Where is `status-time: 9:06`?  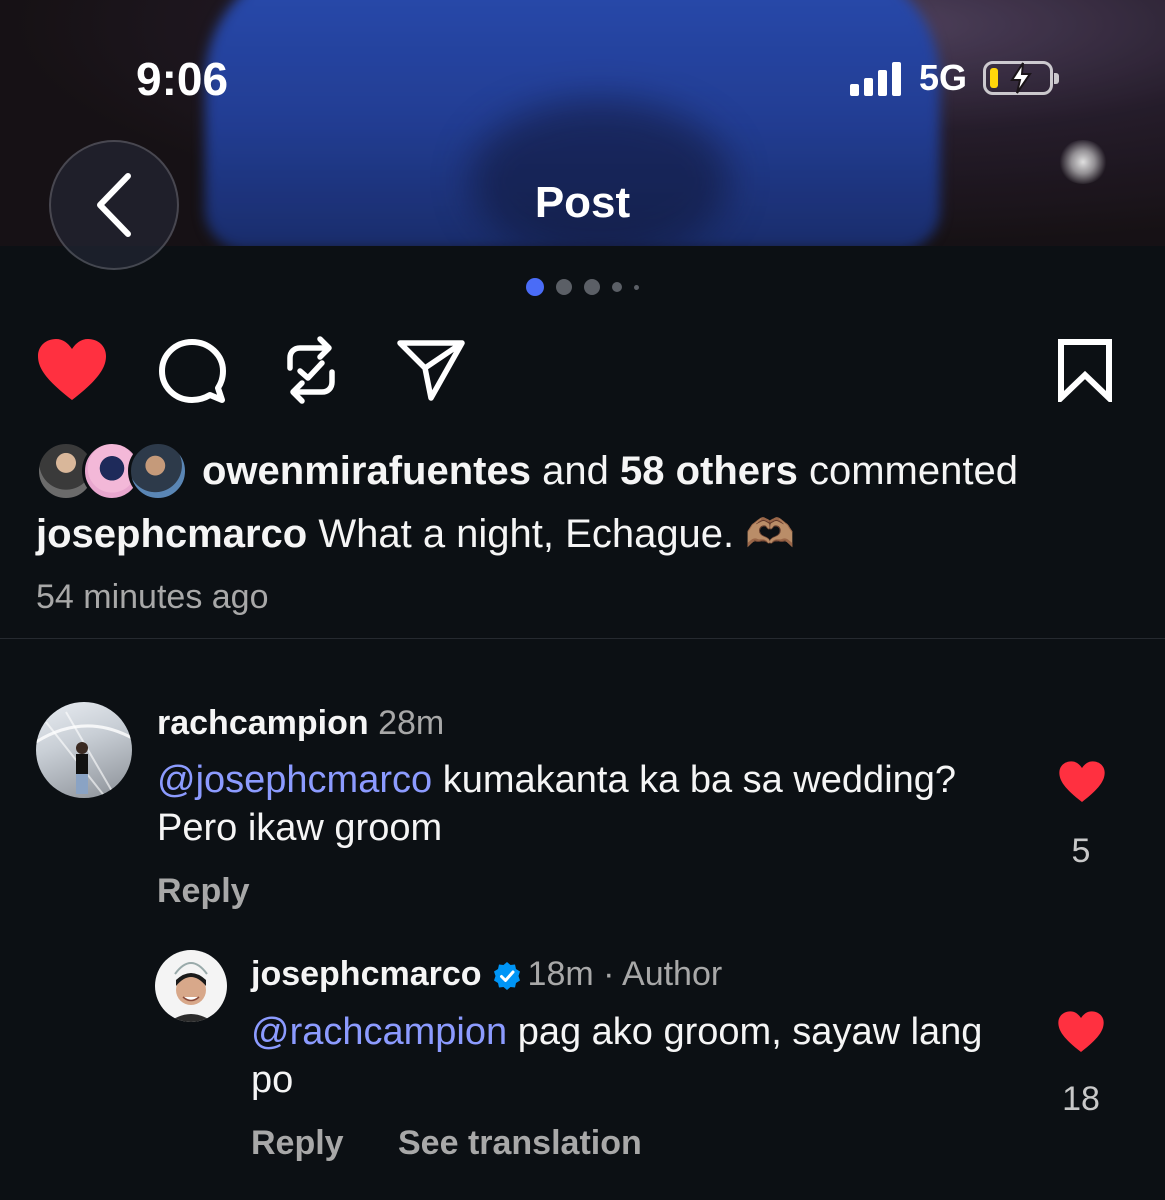
status-time: 9:06 is located at coordinates (182, 79).